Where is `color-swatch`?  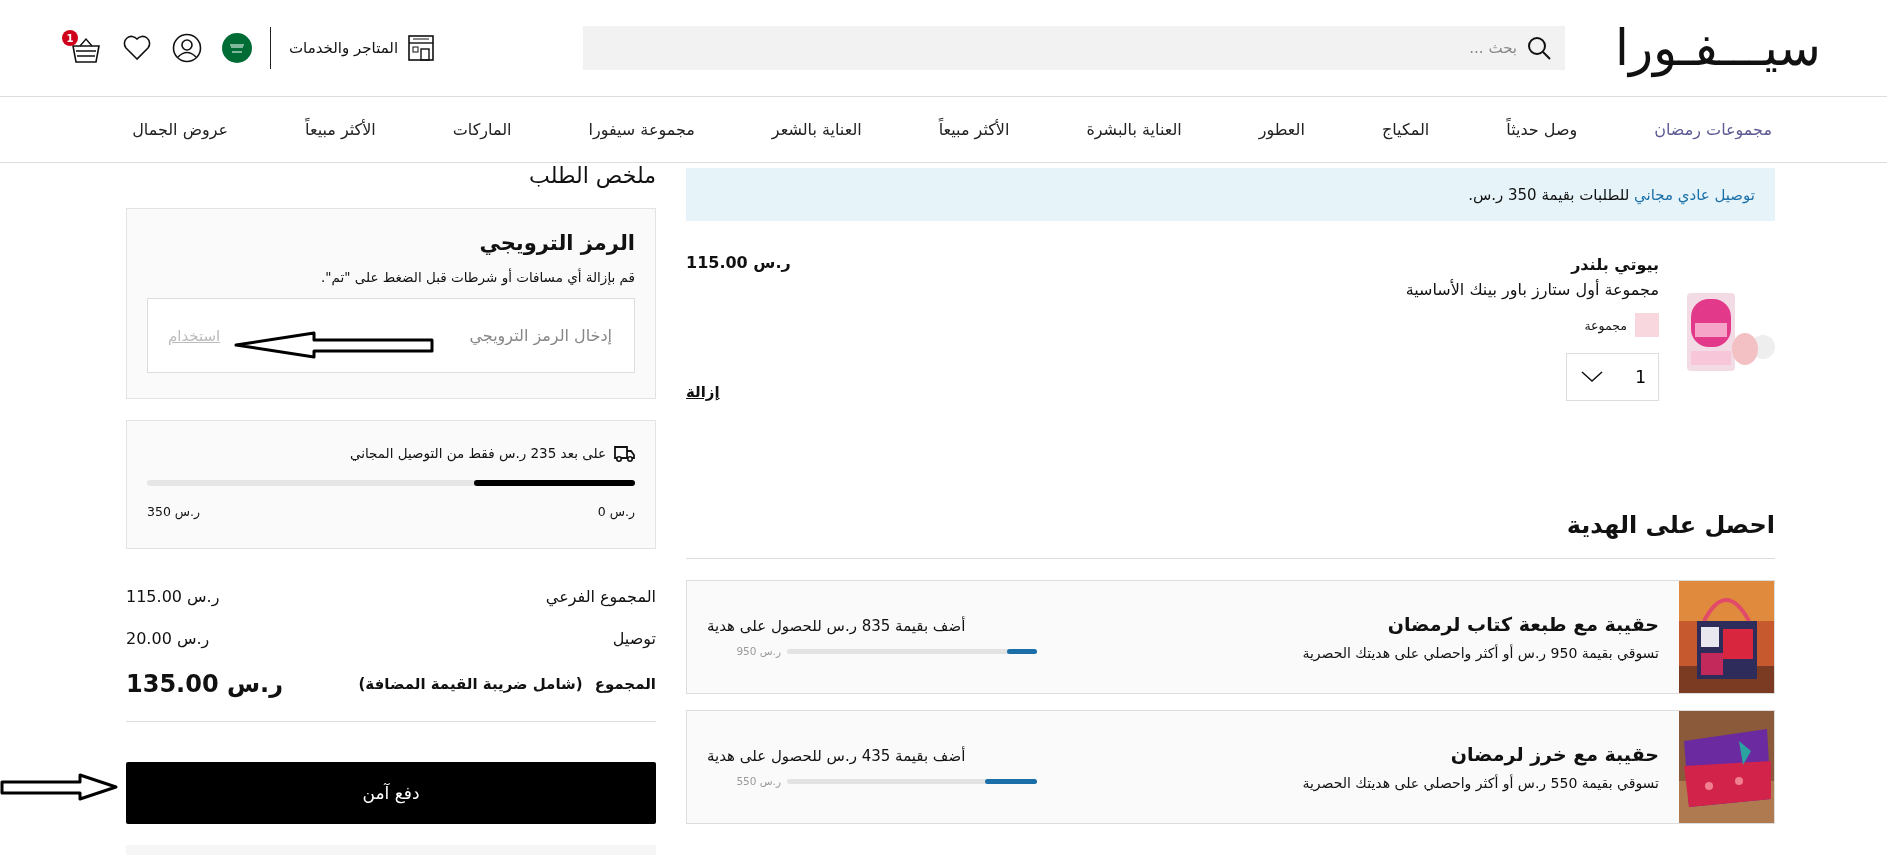
color-swatch is located at coordinates (1647, 325).